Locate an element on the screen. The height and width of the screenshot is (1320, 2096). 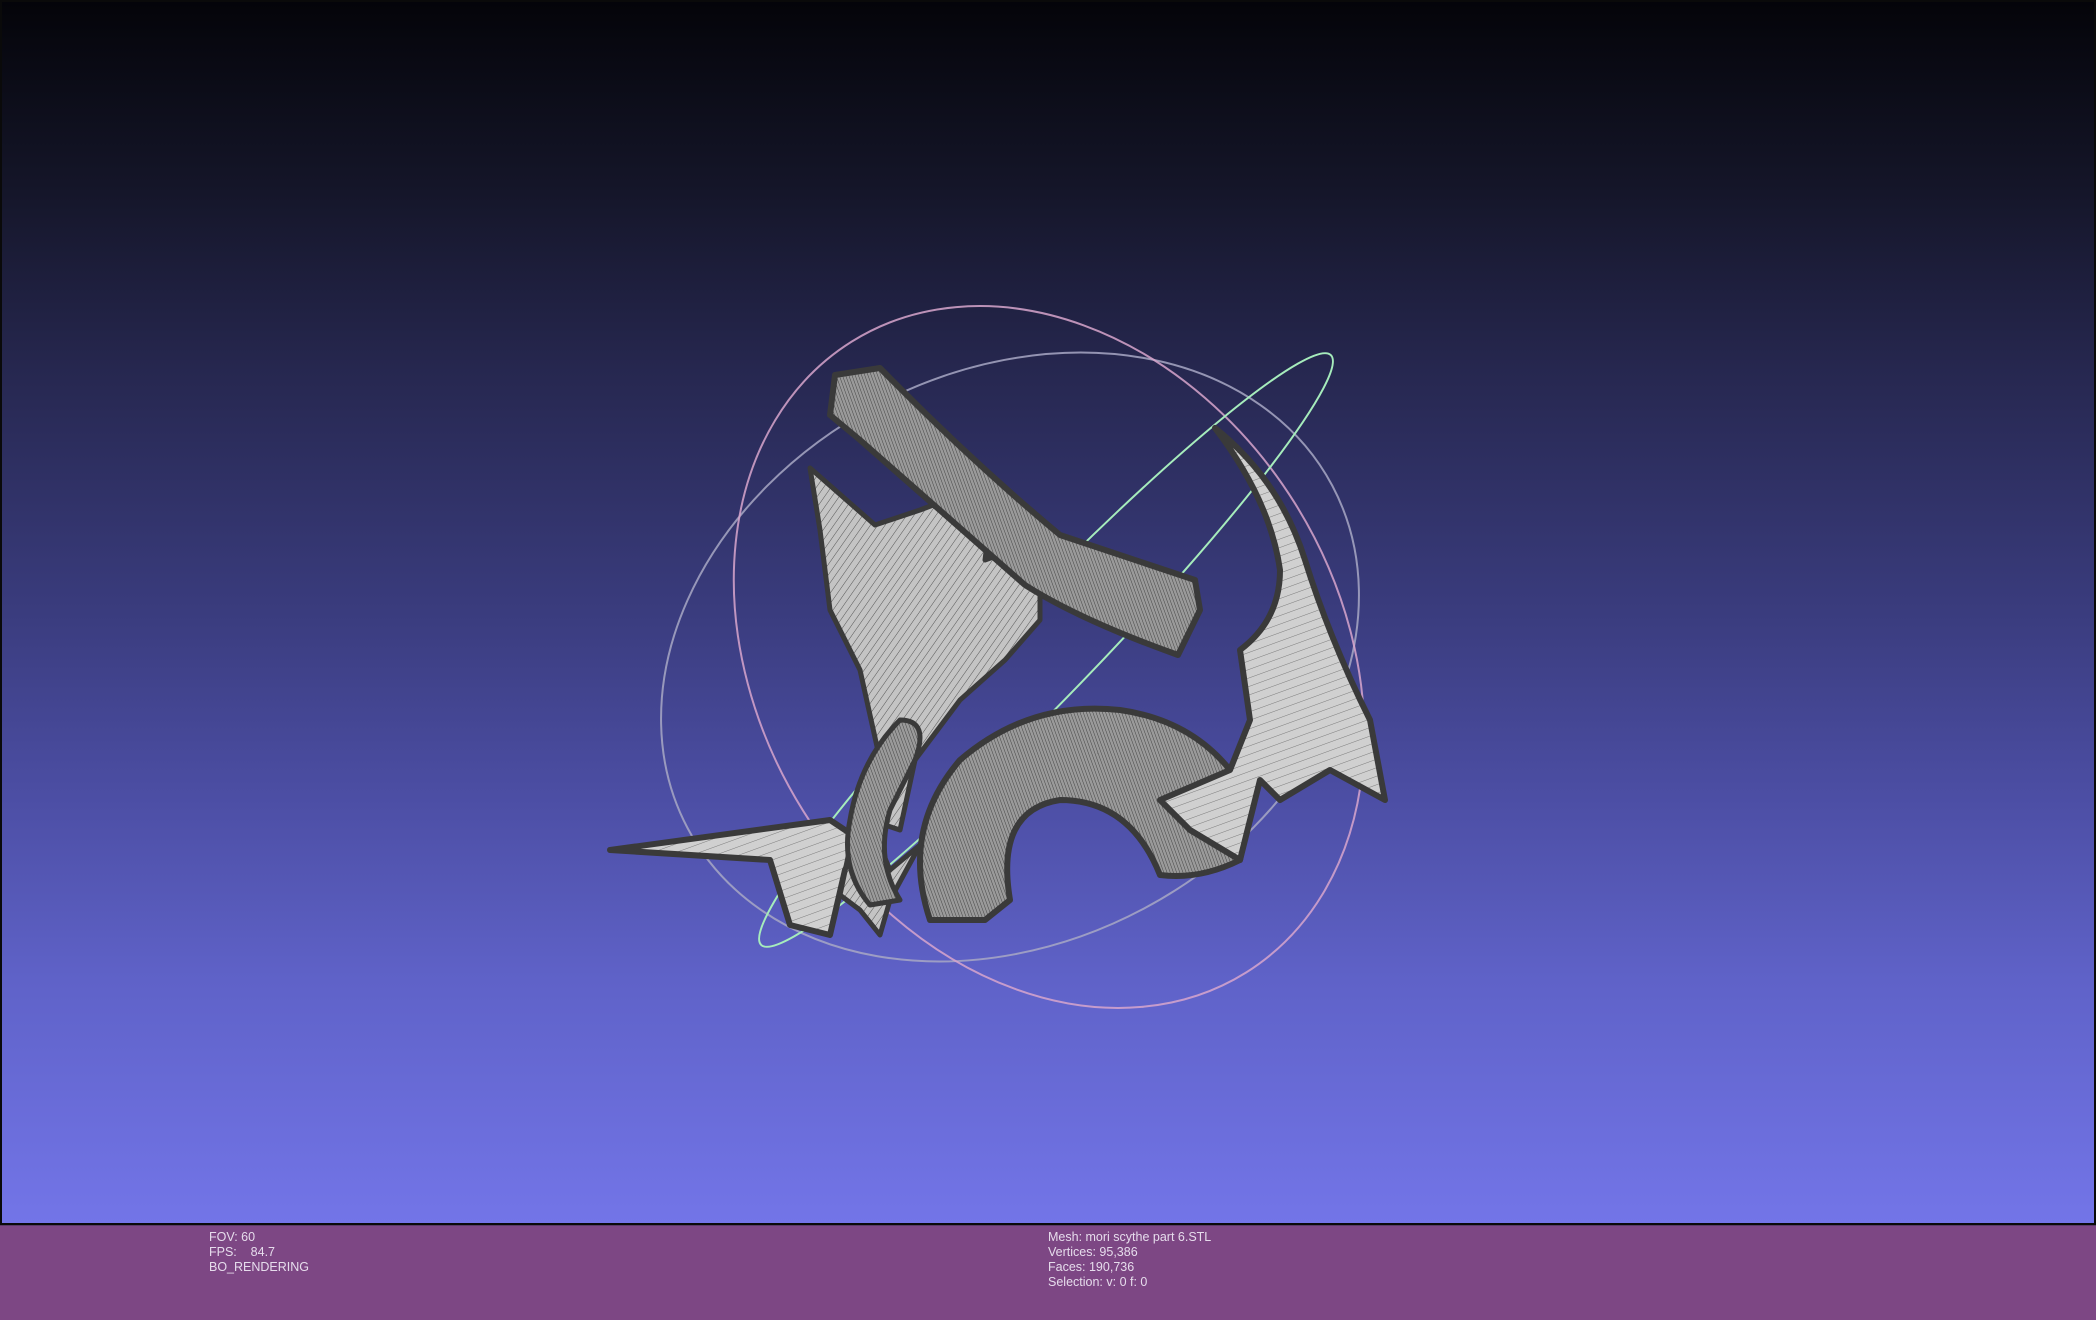
faces-readout: Faces: 190,736 is located at coordinates (1091, 1267).